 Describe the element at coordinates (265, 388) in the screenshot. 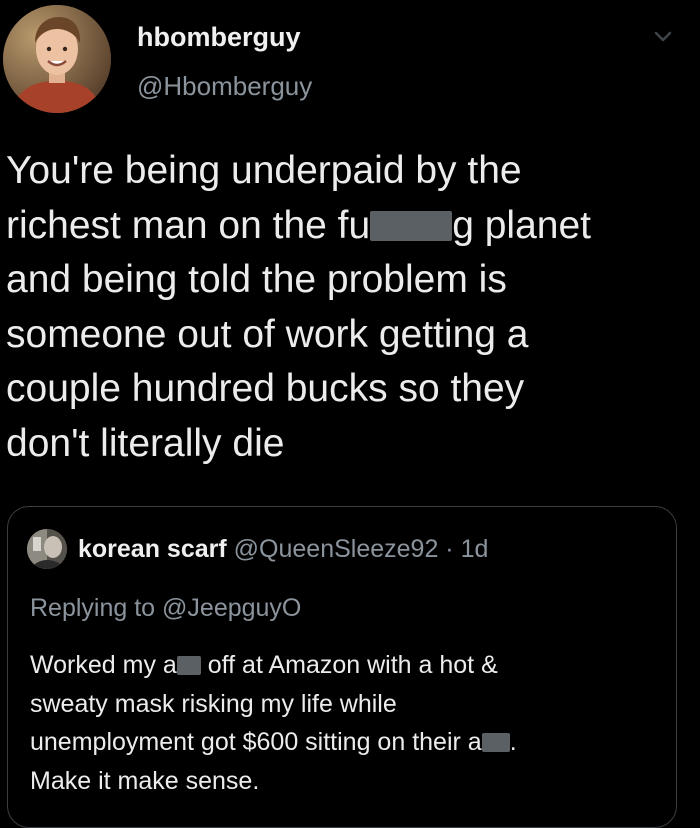

I see `tweet-text-line: couple hundred bucks so they` at that location.